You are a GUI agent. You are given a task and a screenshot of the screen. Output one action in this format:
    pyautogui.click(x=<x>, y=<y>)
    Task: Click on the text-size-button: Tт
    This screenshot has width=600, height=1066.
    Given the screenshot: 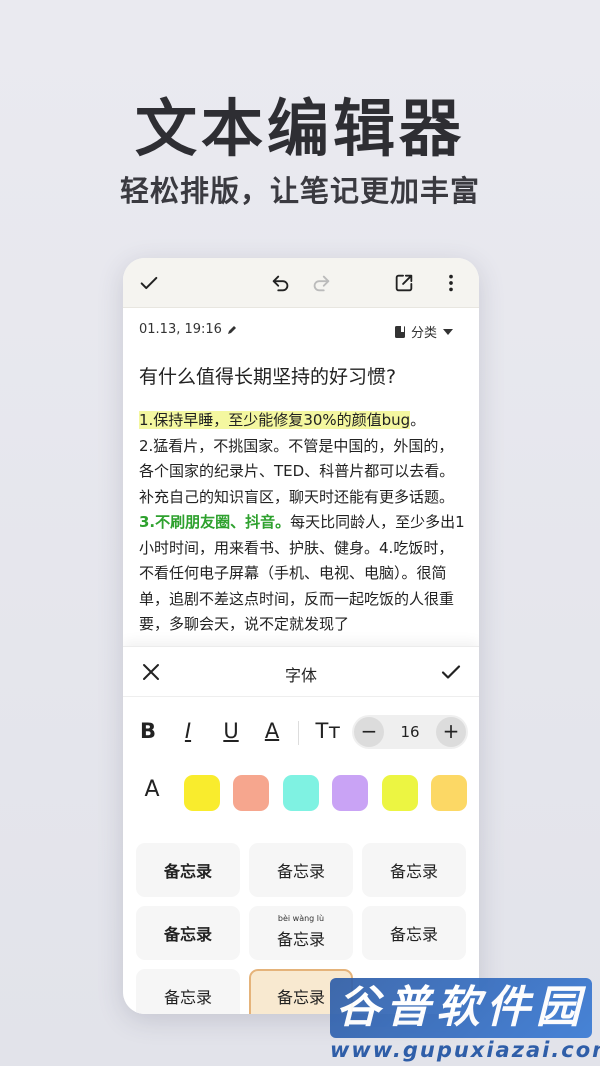 What is the action you would take?
    pyautogui.click(x=328, y=731)
    